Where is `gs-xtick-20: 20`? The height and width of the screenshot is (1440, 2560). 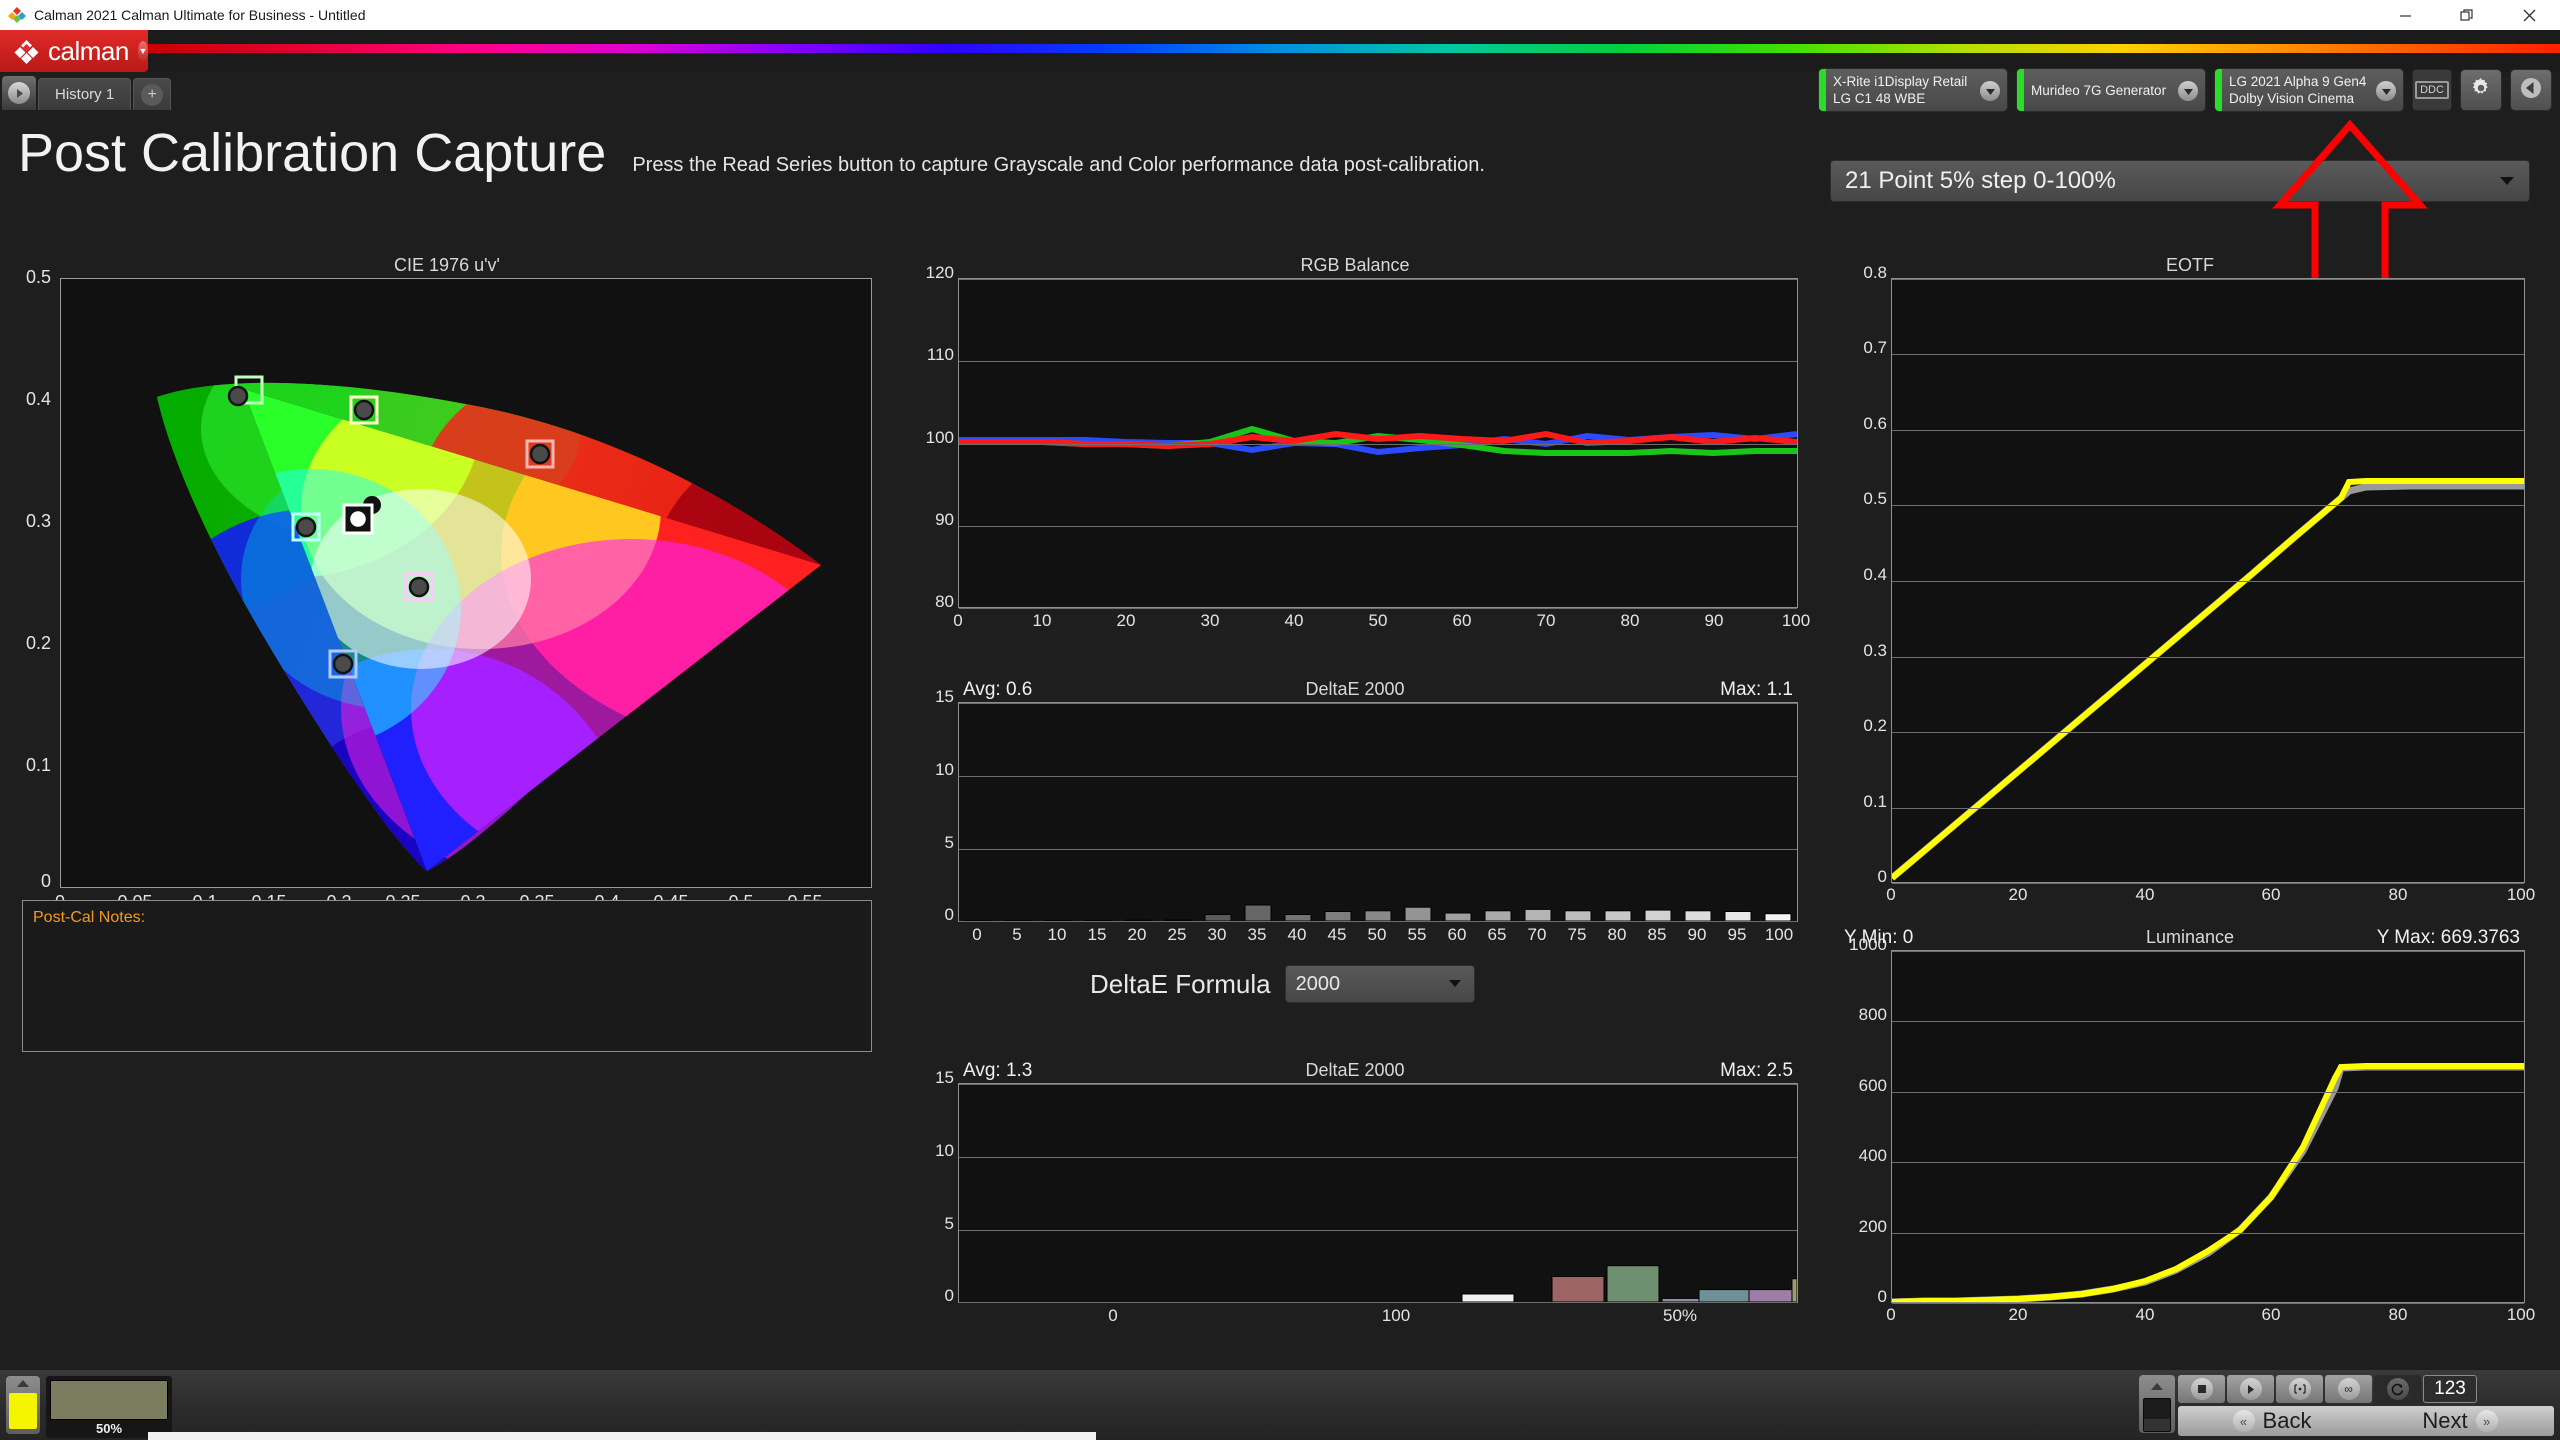
gs-xtick-20: 20 is located at coordinates (1137, 934).